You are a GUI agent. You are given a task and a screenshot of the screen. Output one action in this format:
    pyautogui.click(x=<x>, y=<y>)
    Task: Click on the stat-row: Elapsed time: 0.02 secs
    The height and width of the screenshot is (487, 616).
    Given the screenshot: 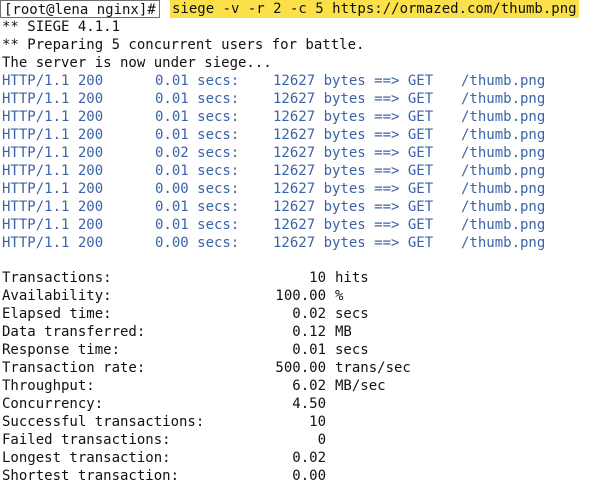 What is the action you would take?
    pyautogui.click(x=308, y=314)
    